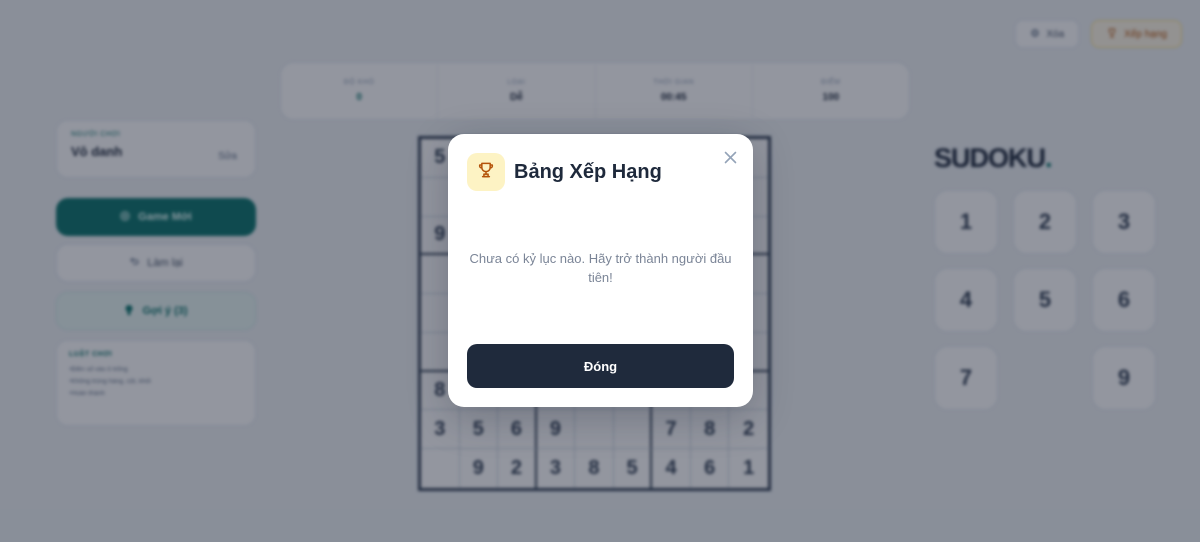 This screenshot has height=542, width=1200. I want to click on modal-icon-badge, so click(486, 172).